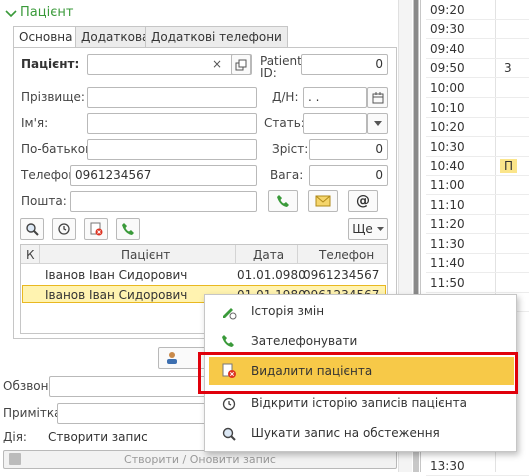 This screenshot has width=529, height=476. I want to click on scrollbar-thumb, so click(416, 150).